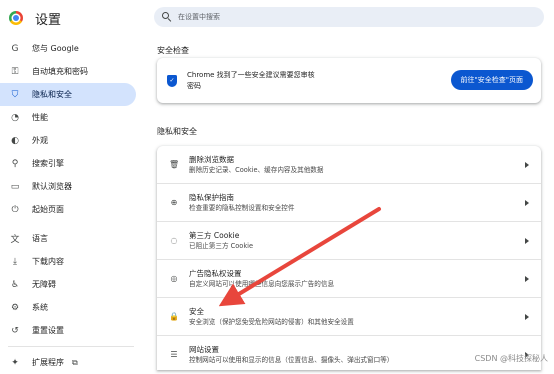  I want to click on safety-check-item: 密码, so click(194, 85).